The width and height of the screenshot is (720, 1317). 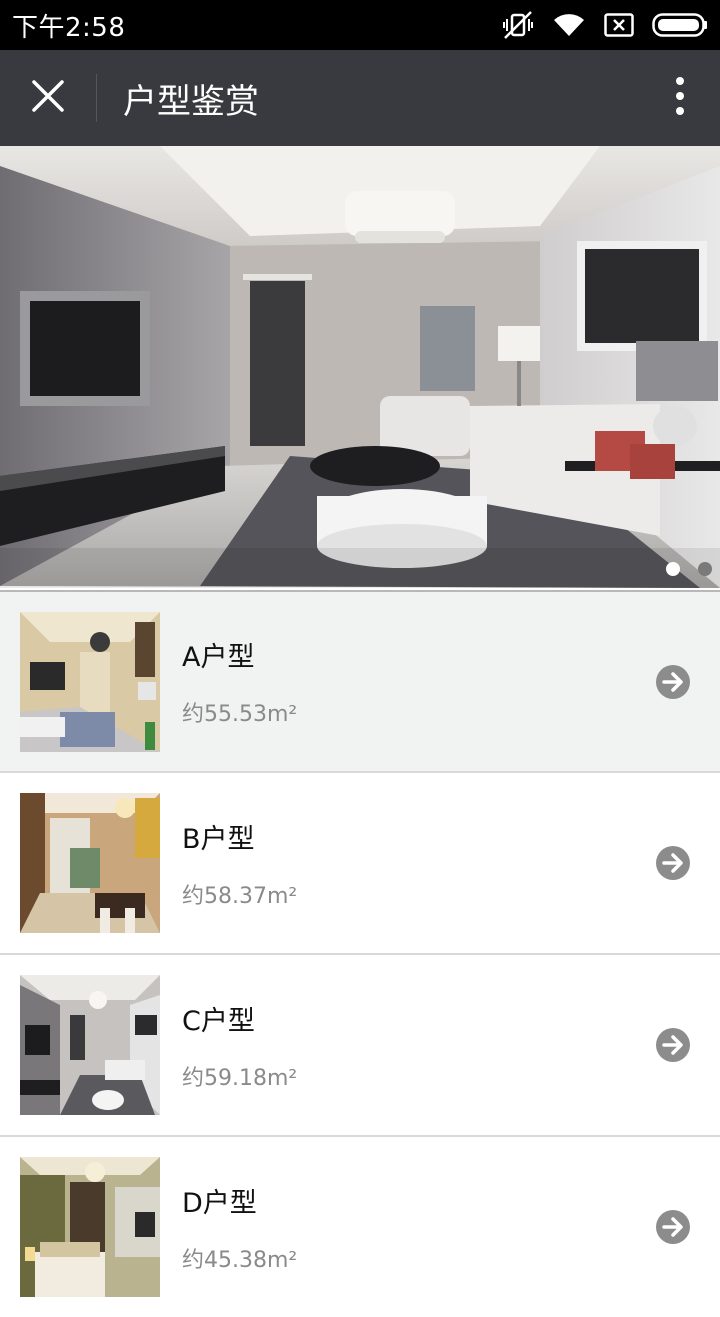 I want to click on list-item-unit-b: B户型 约58.37m², so click(x=360, y=862).